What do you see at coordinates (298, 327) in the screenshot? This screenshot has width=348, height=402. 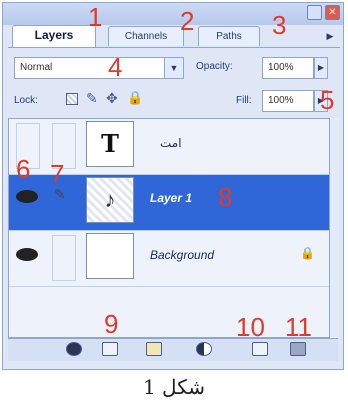 I see `annotation-number: 11` at bounding box center [298, 327].